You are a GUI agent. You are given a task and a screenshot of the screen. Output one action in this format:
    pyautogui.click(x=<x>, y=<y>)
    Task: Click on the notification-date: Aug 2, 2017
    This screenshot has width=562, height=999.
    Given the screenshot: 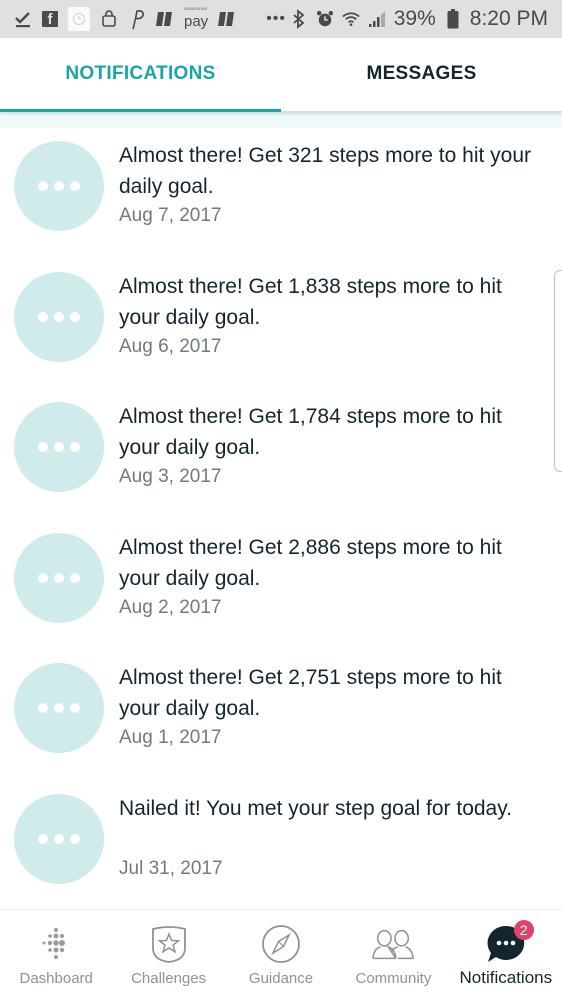 What is the action you would take?
    pyautogui.click(x=170, y=607)
    